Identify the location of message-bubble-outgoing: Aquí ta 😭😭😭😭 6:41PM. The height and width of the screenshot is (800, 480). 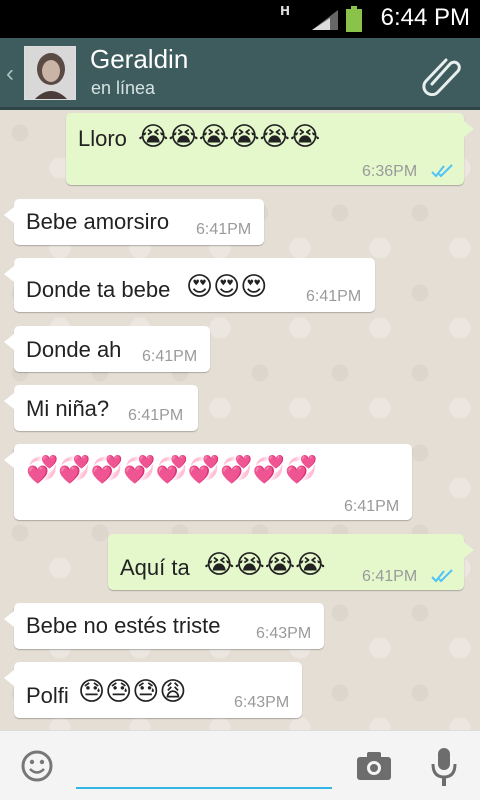
(291, 562).